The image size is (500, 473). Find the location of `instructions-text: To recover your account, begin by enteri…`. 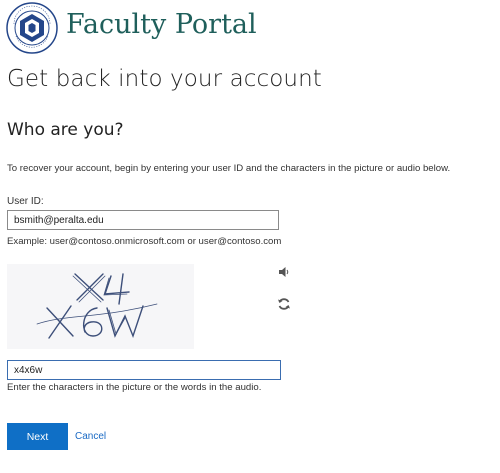

instructions-text: To recover your account, begin by enteri… is located at coordinates (229, 168).